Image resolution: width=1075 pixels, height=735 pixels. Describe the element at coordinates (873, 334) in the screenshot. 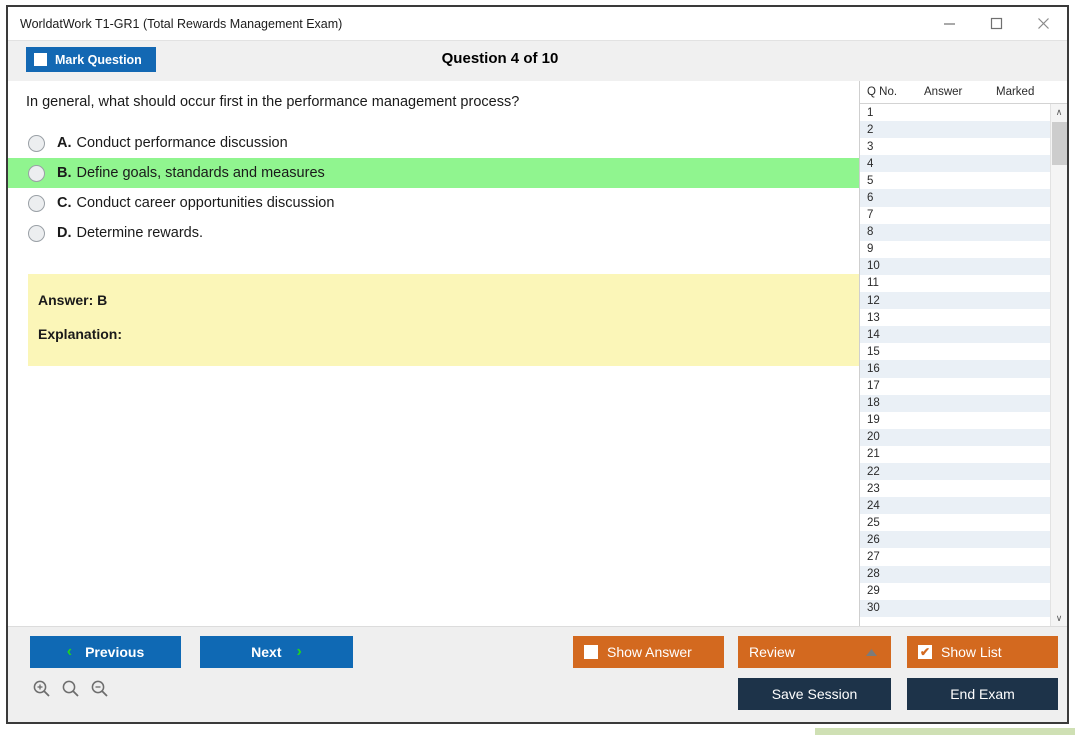

I see `cell-question-number: 14` at that location.